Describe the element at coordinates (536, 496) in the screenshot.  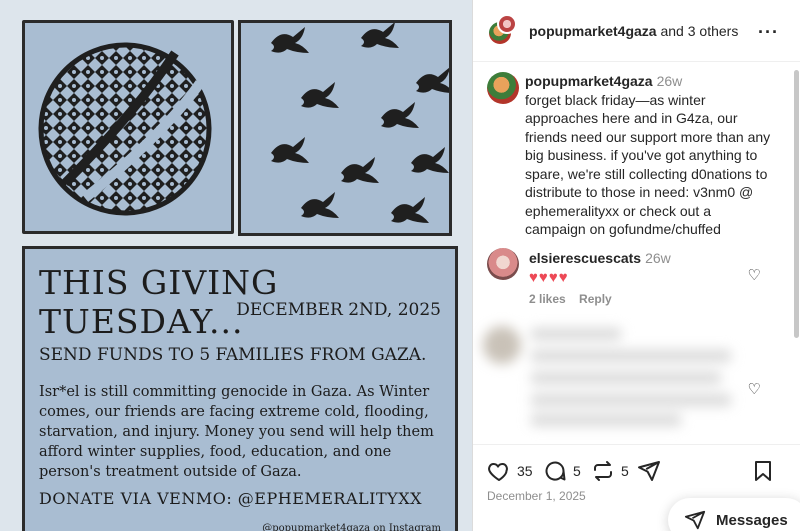
I see `post-date: December 1, 2025` at that location.